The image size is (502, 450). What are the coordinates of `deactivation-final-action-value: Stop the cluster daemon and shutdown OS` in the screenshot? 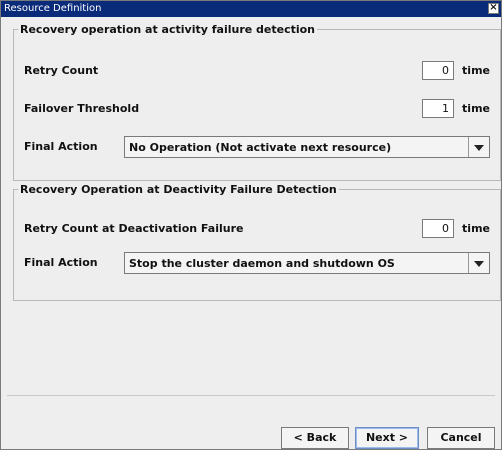 It's located at (262, 263).